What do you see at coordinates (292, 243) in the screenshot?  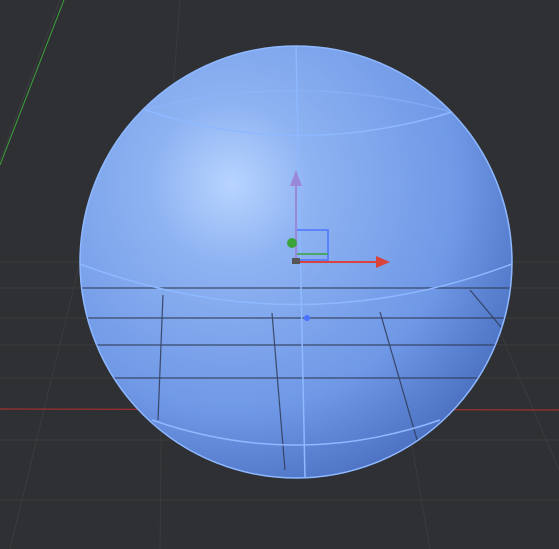 I see `z-axis-handle` at bounding box center [292, 243].